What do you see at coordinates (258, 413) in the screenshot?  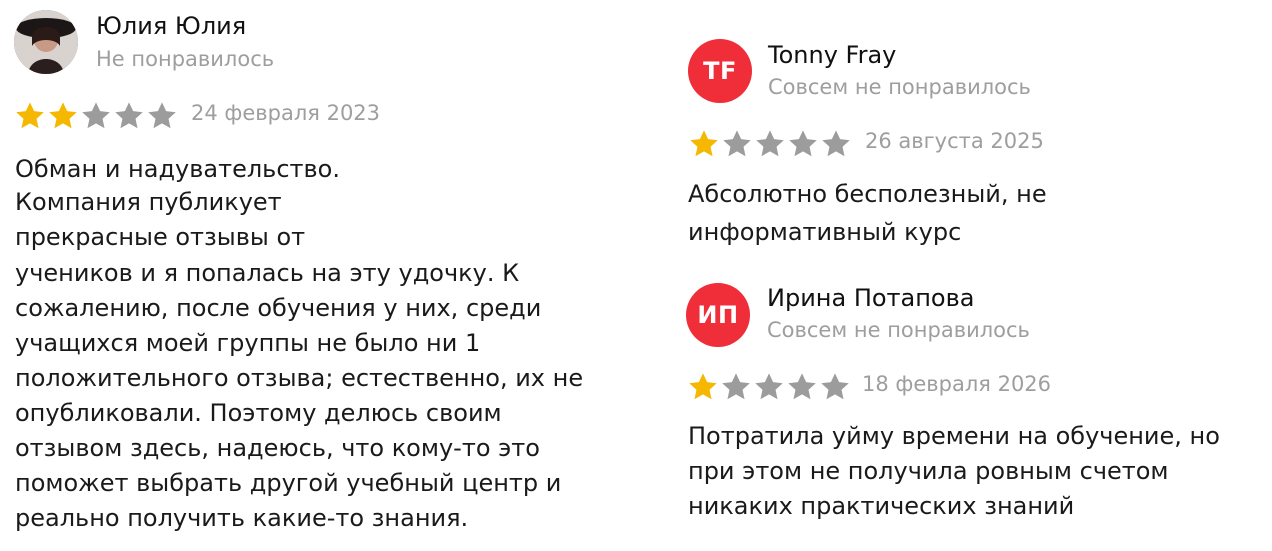 I see `review-text-line: опубликовали. Поэтому делюсь своим` at bounding box center [258, 413].